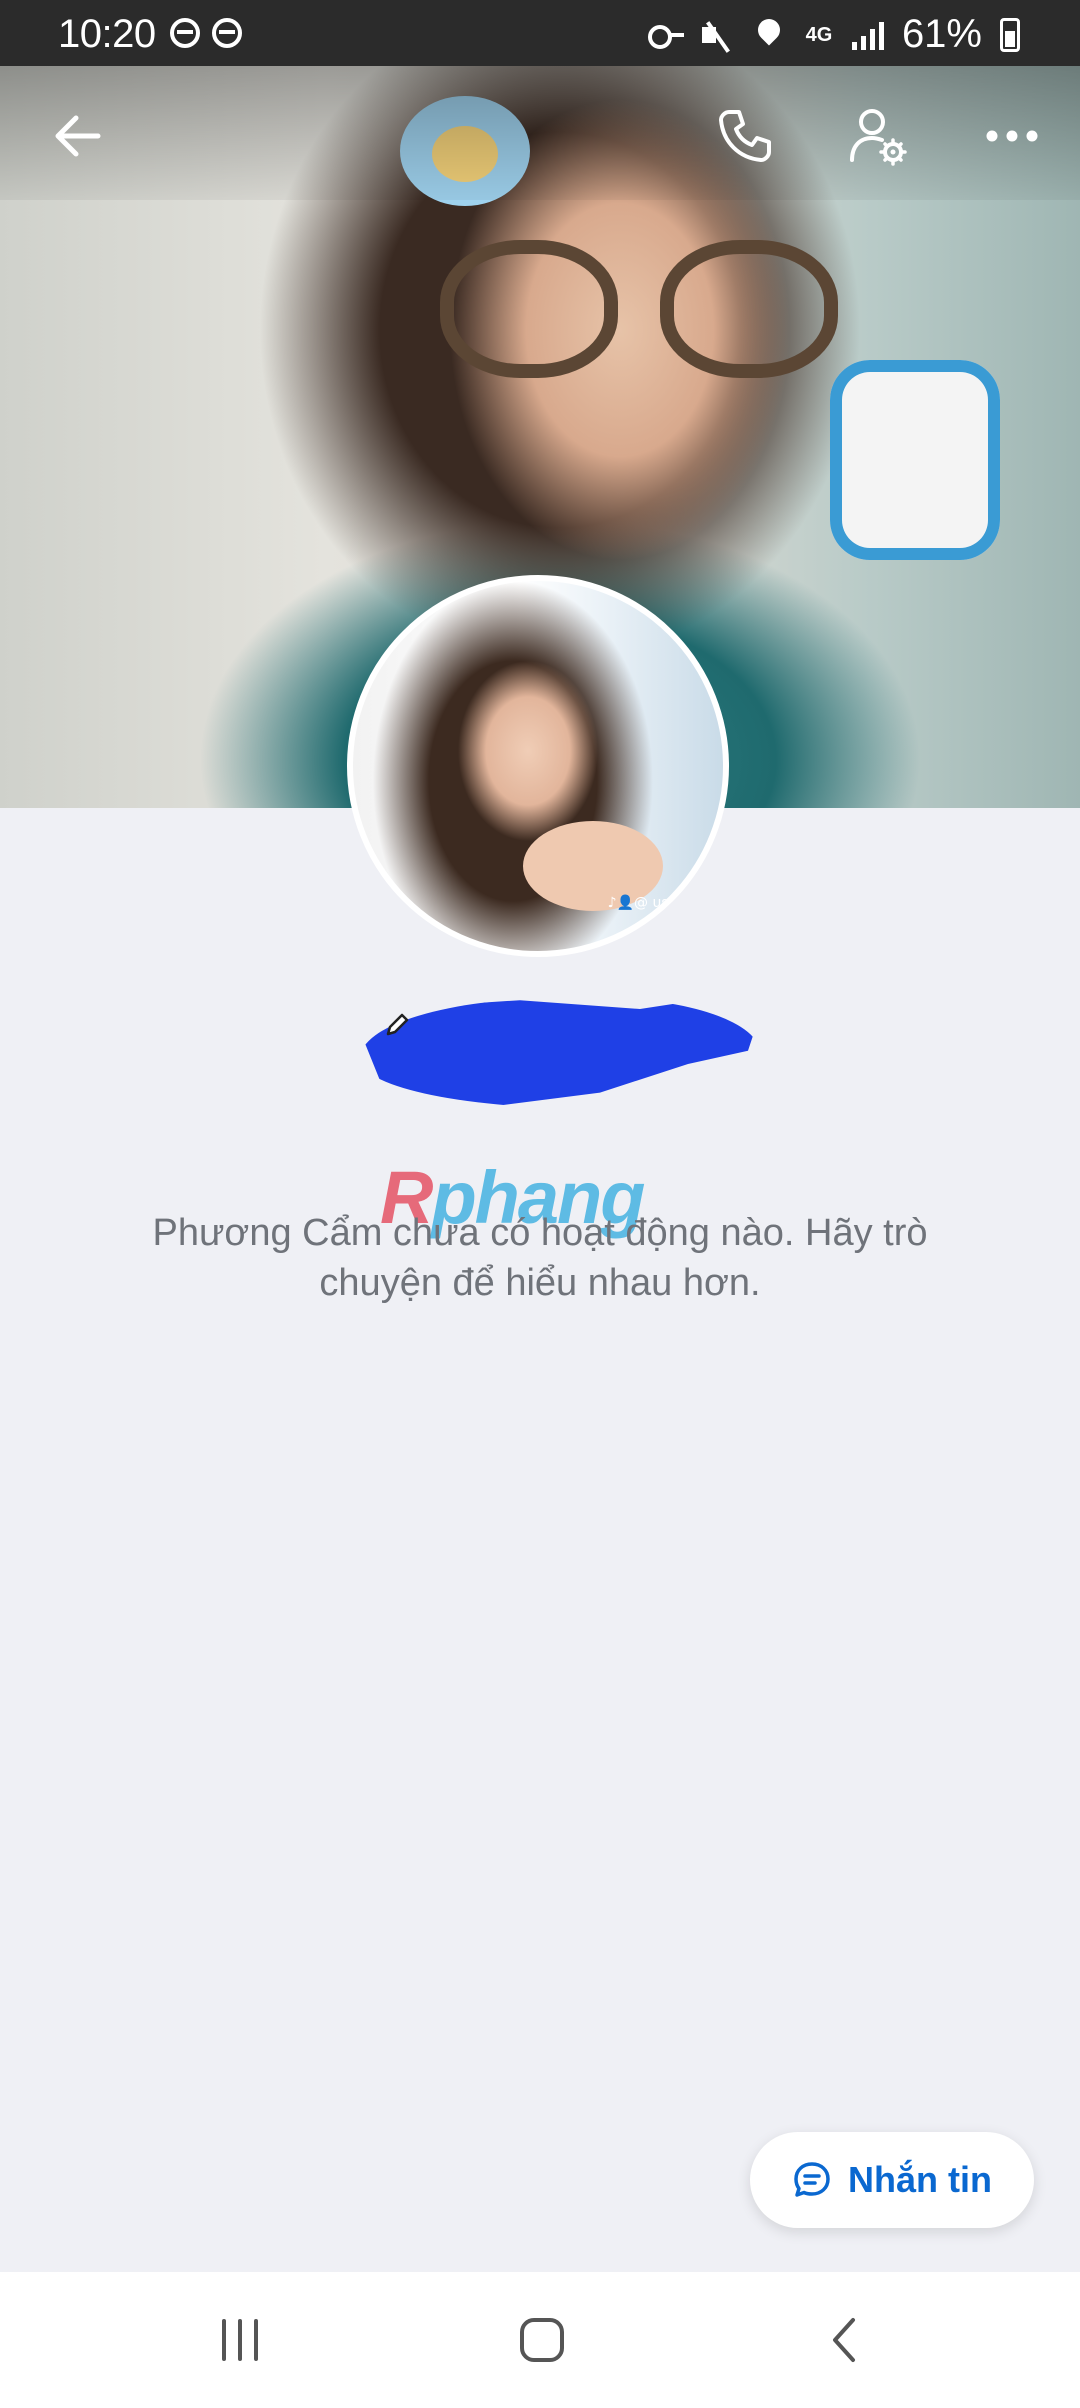 The height and width of the screenshot is (2408, 1080). Describe the element at coordinates (769, 35) in the screenshot. I see `location-icon` at that location.